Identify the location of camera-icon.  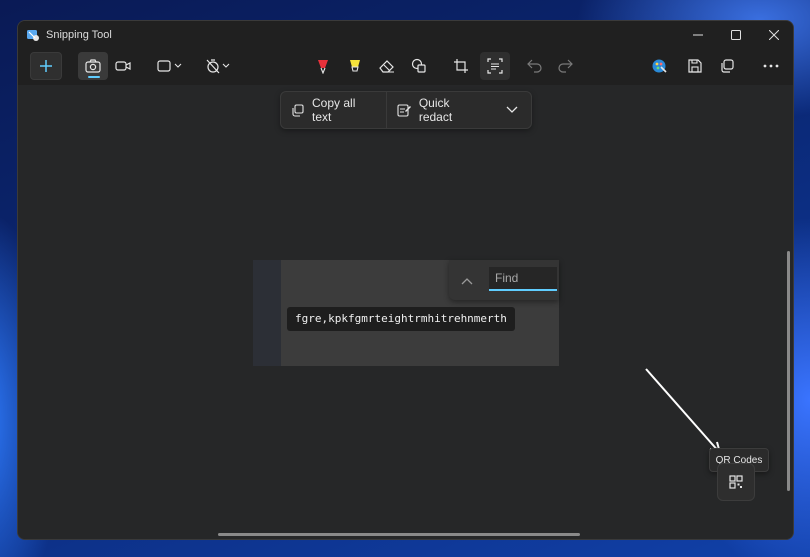
(93, 66).